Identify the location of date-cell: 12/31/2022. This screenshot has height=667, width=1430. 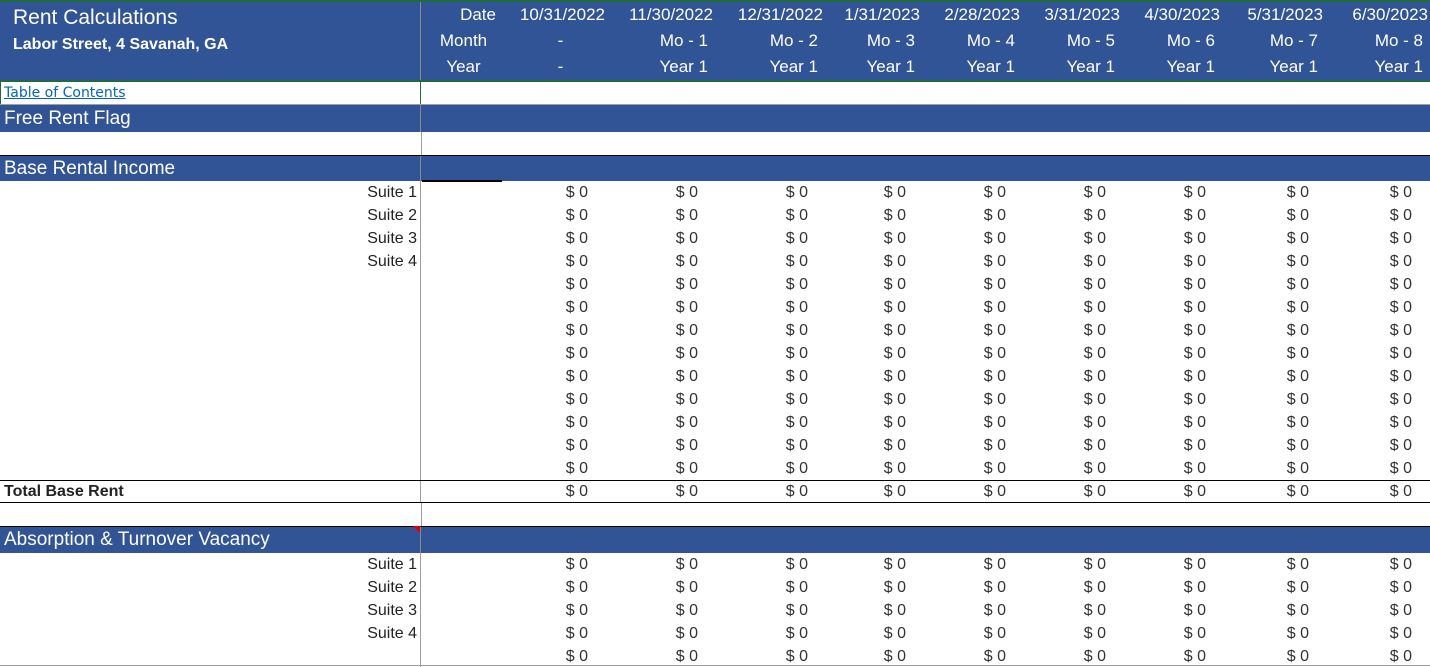
(771, 15).